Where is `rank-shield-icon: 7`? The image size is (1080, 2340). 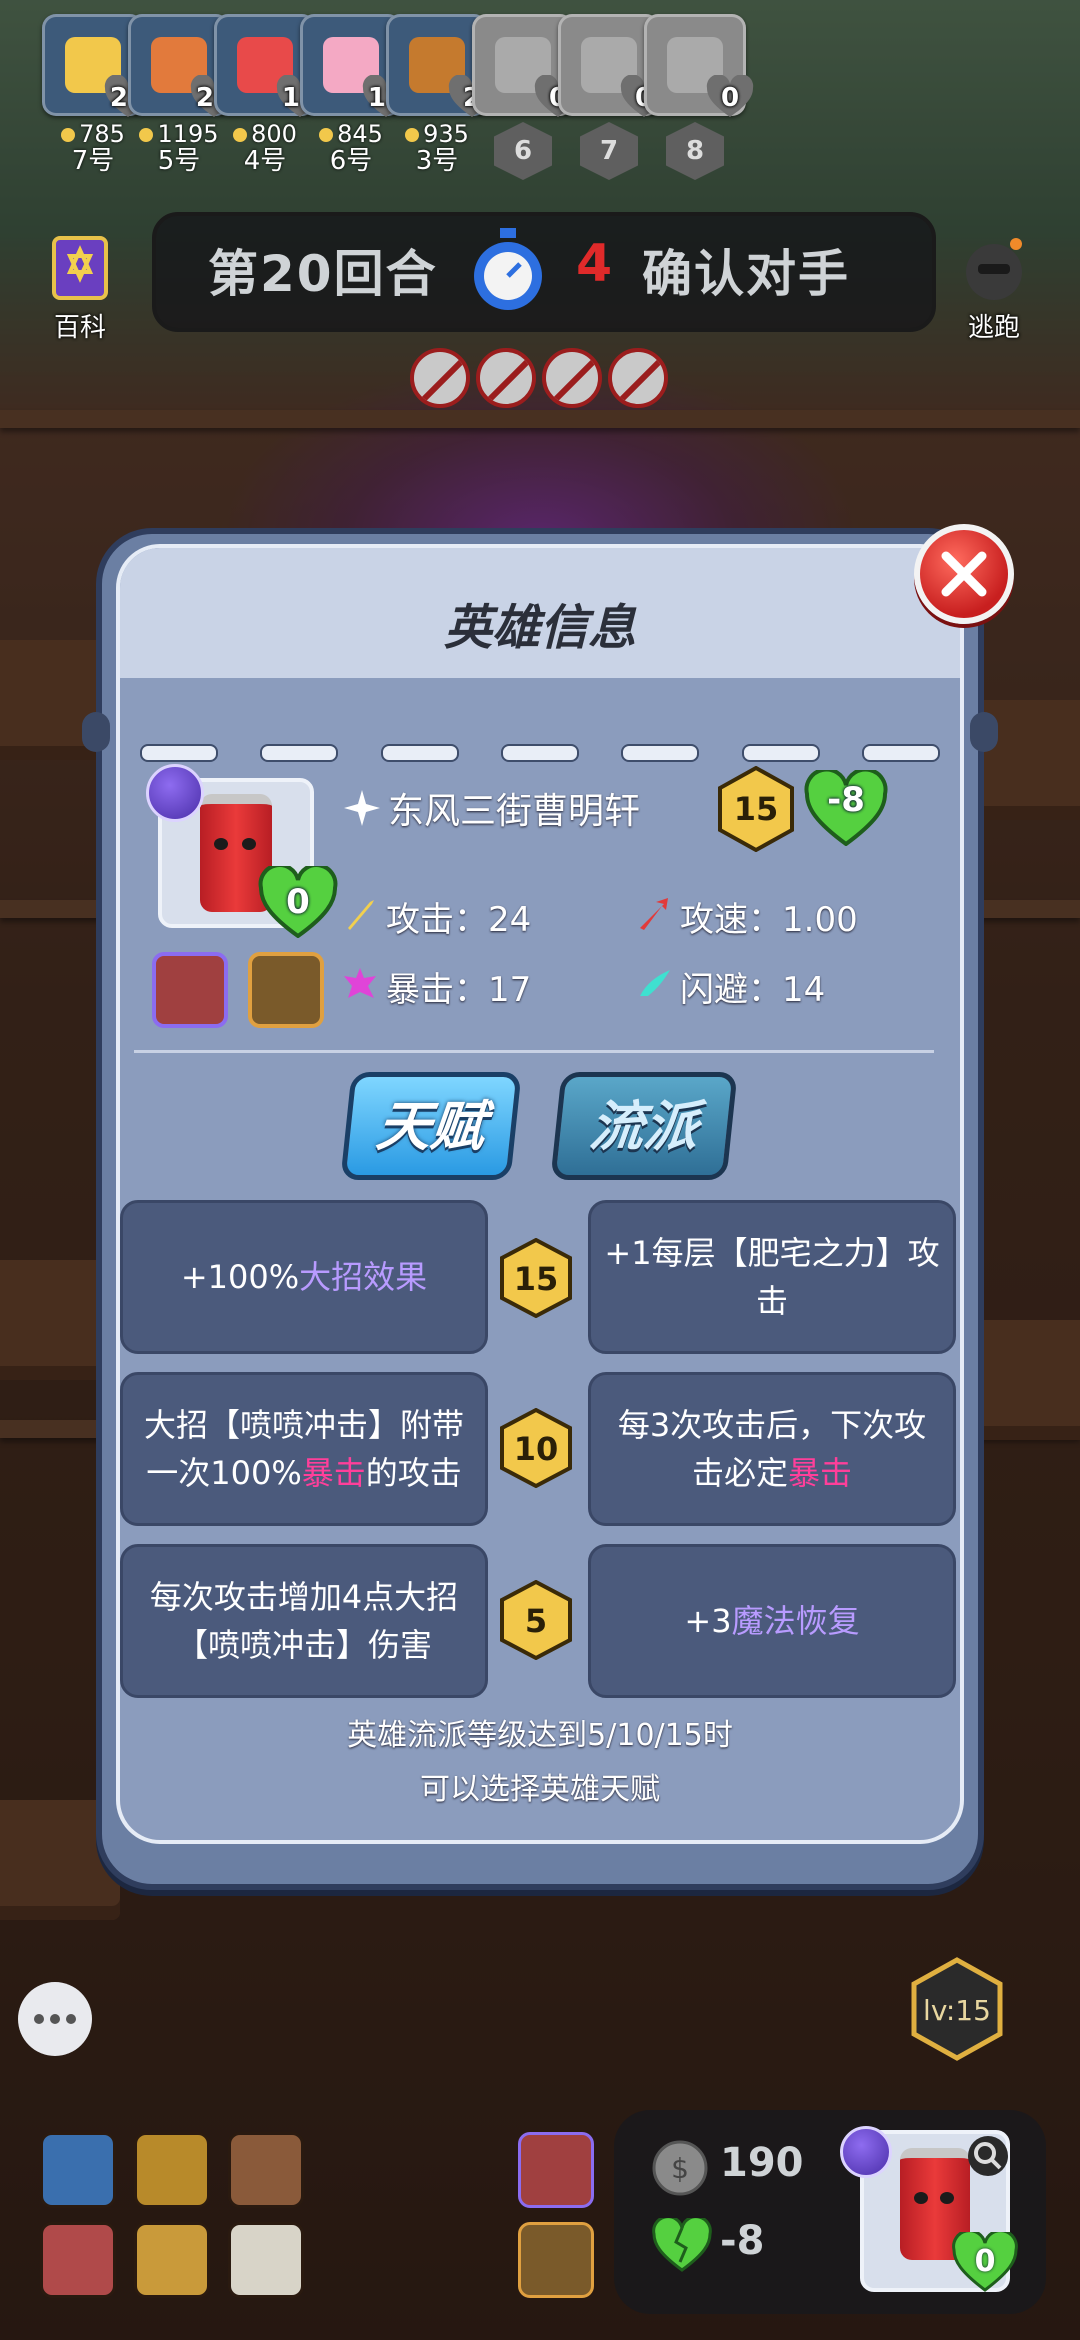
rank-shield-icon: 7 is located at coordinates (609, 151).